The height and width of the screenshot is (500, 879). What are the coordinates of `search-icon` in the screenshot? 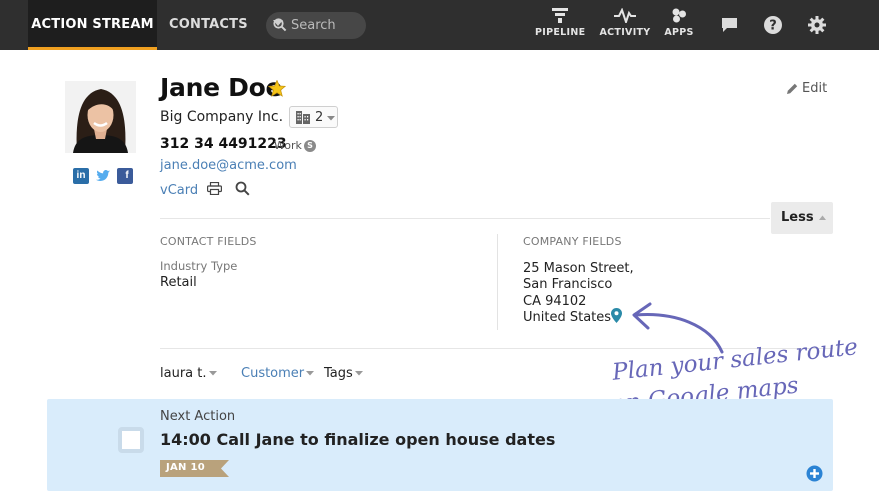 It's located at (242, 188).